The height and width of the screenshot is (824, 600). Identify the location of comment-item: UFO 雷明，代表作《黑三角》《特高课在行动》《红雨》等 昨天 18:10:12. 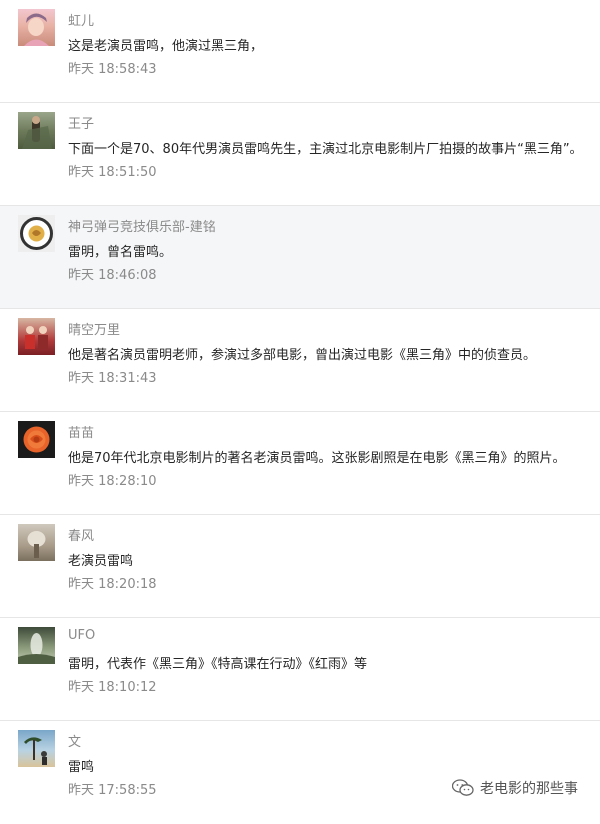
(300, 669).